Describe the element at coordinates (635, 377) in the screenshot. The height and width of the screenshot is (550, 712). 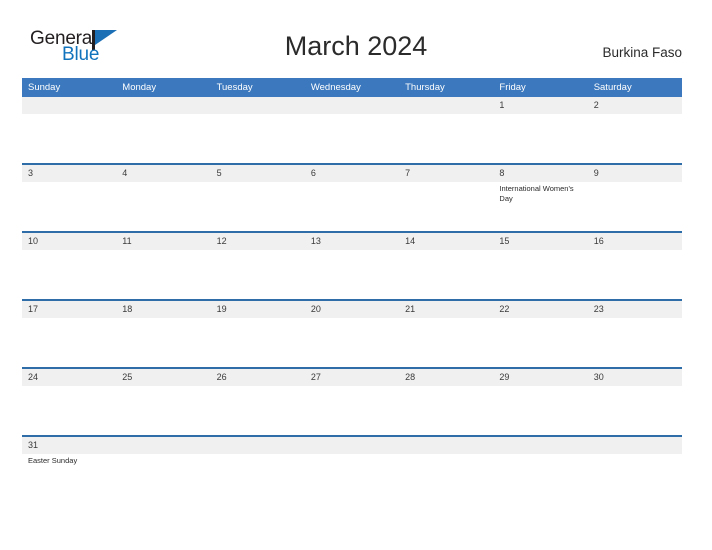
I see `date-number: 30` at that location.